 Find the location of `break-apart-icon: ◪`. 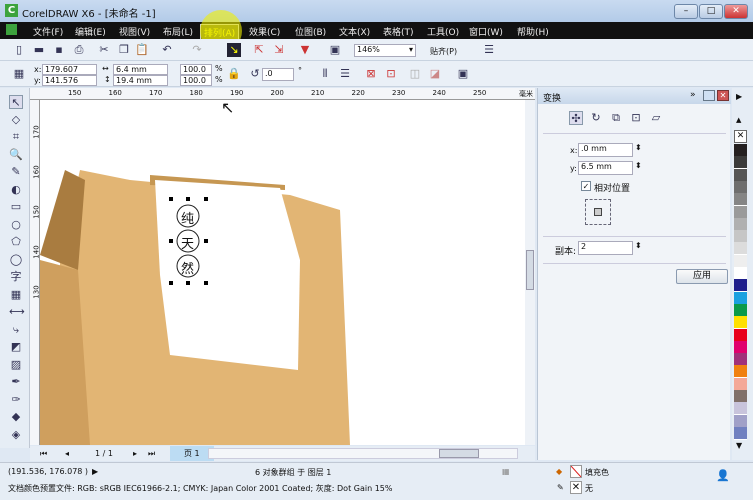

break-apart-icon: ◪ is located at coordinates (435, 74).